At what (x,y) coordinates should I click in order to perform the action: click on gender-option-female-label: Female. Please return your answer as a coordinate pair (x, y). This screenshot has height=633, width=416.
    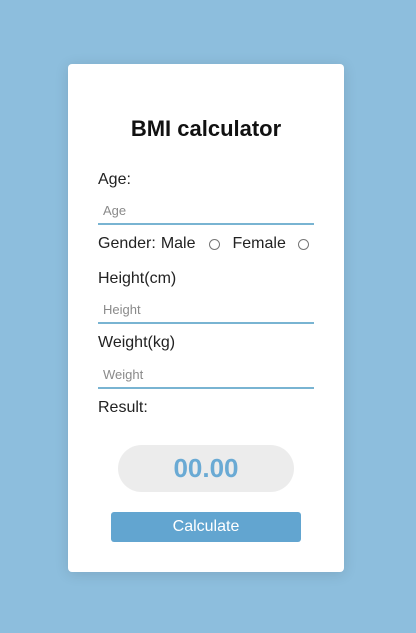
    Looking at the image, I should click on (259, 243).